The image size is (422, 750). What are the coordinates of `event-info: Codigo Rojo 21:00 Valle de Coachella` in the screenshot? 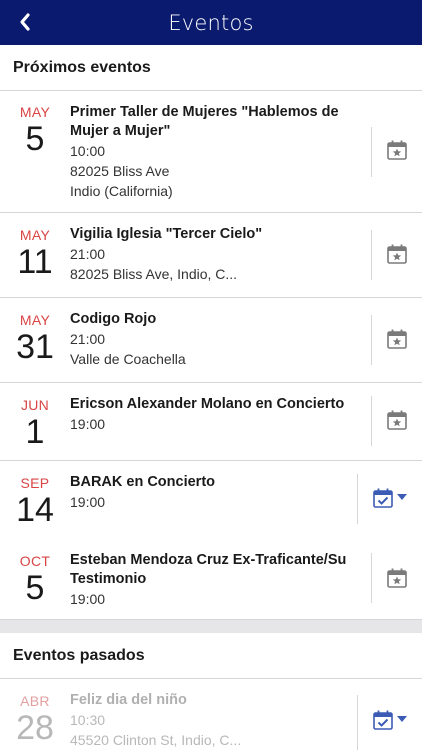 It's located at (214, 339).